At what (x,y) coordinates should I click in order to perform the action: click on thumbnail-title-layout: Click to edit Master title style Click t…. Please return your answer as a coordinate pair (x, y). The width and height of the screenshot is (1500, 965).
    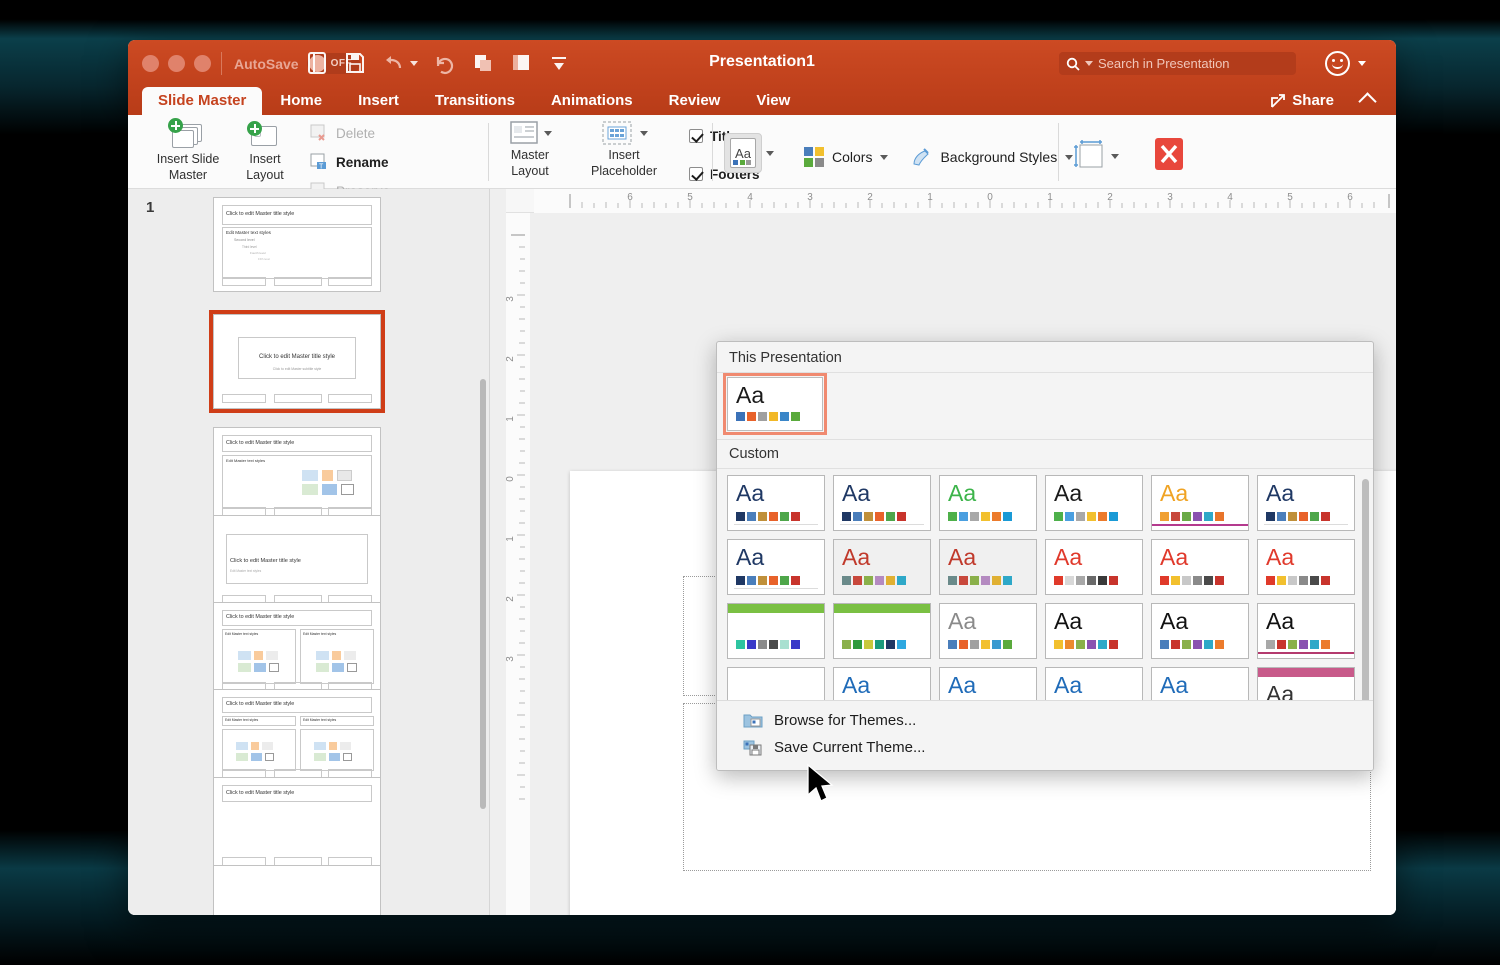
    Looking at the image, I should click on (297, 361).